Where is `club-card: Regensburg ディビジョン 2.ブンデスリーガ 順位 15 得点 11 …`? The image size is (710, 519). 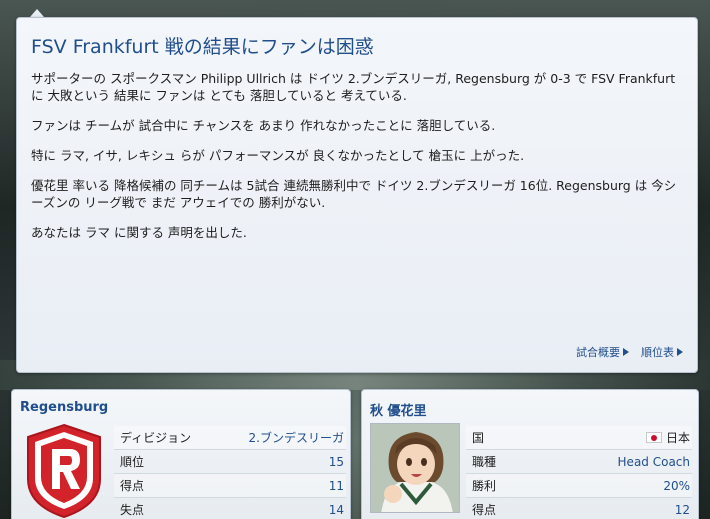
club-card: Regensburg ディビジョン 2.ブンデスリーガ 順位 15 得点 11 … is located at coordinates (181, 454).